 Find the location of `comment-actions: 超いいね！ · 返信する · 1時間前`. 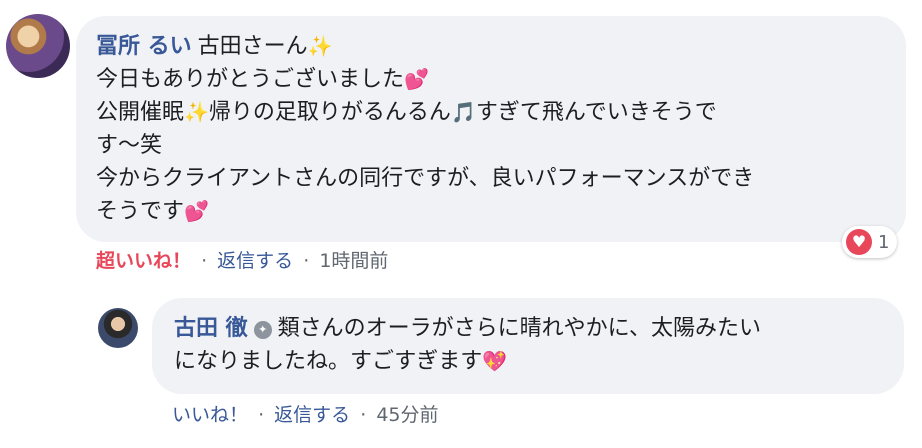

comment-actions: 超いいね！ · 返信する · 1時間前 is located at coordinates (244, 259).